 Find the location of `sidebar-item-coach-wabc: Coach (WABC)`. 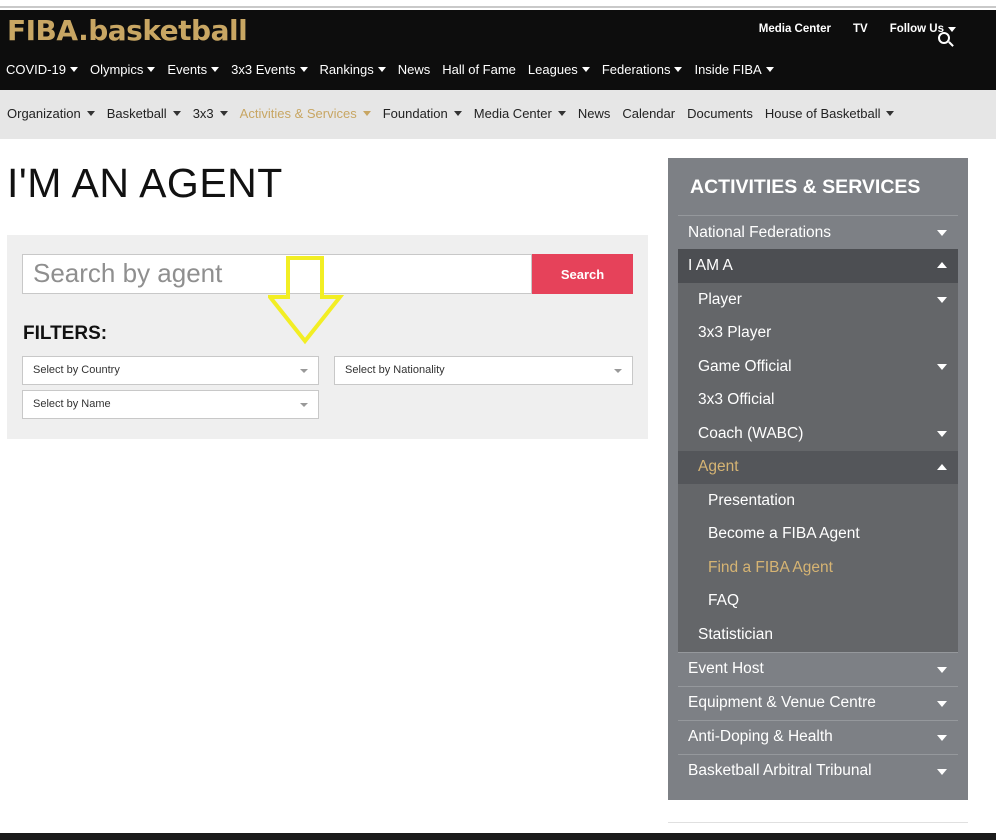

sidebar-item-coach-wabc: Coach (WABC) is located at coordinates (818, 434).